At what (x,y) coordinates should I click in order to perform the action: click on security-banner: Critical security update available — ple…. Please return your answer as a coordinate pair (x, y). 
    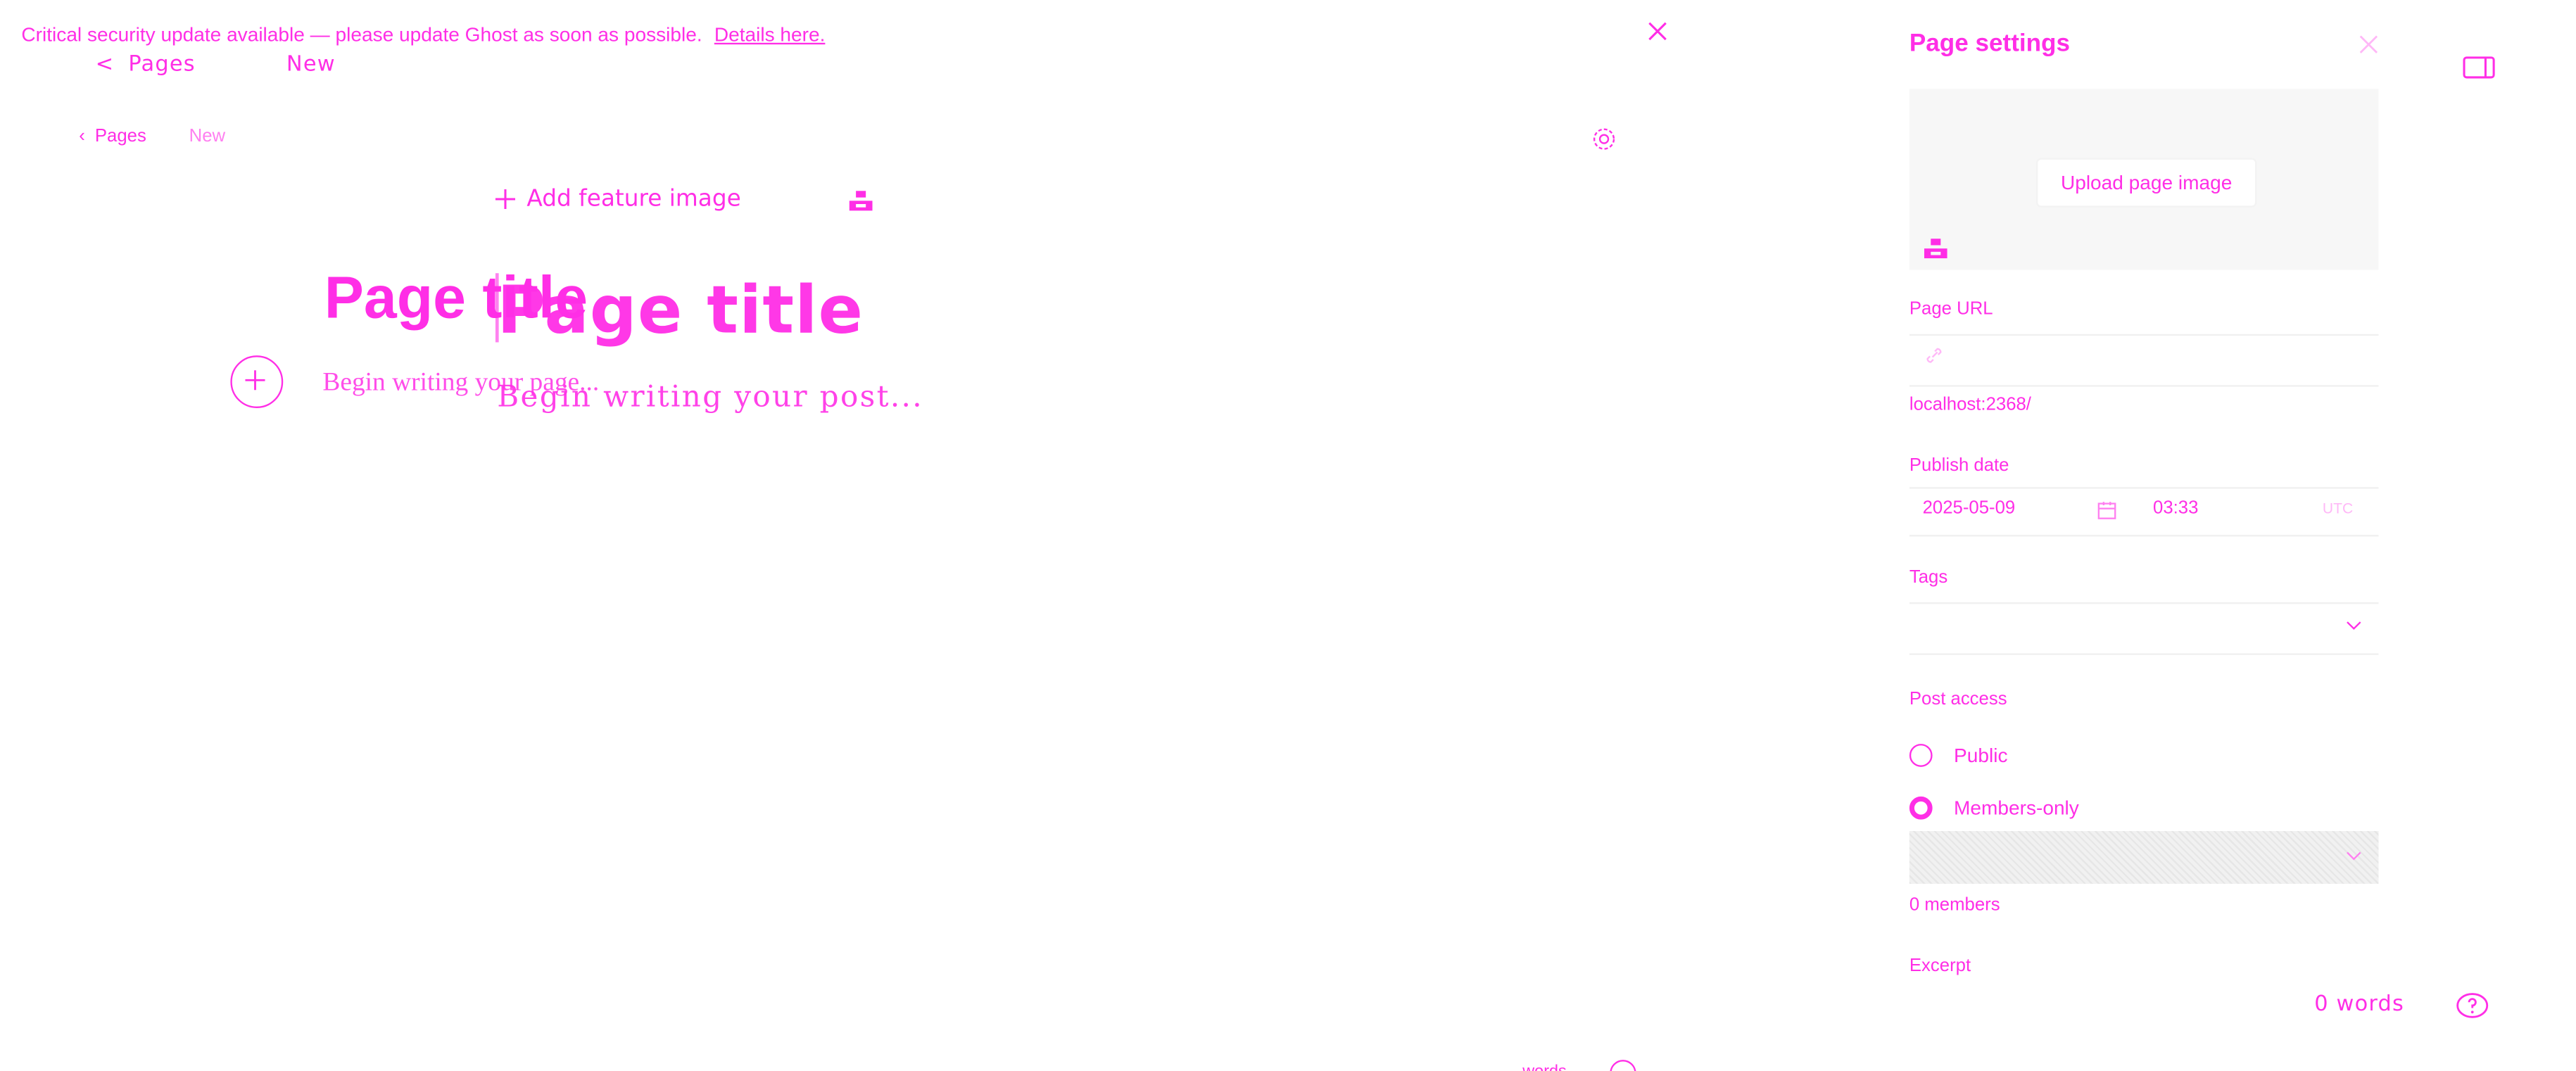
    Looking at the image, I should click on (423, 34).